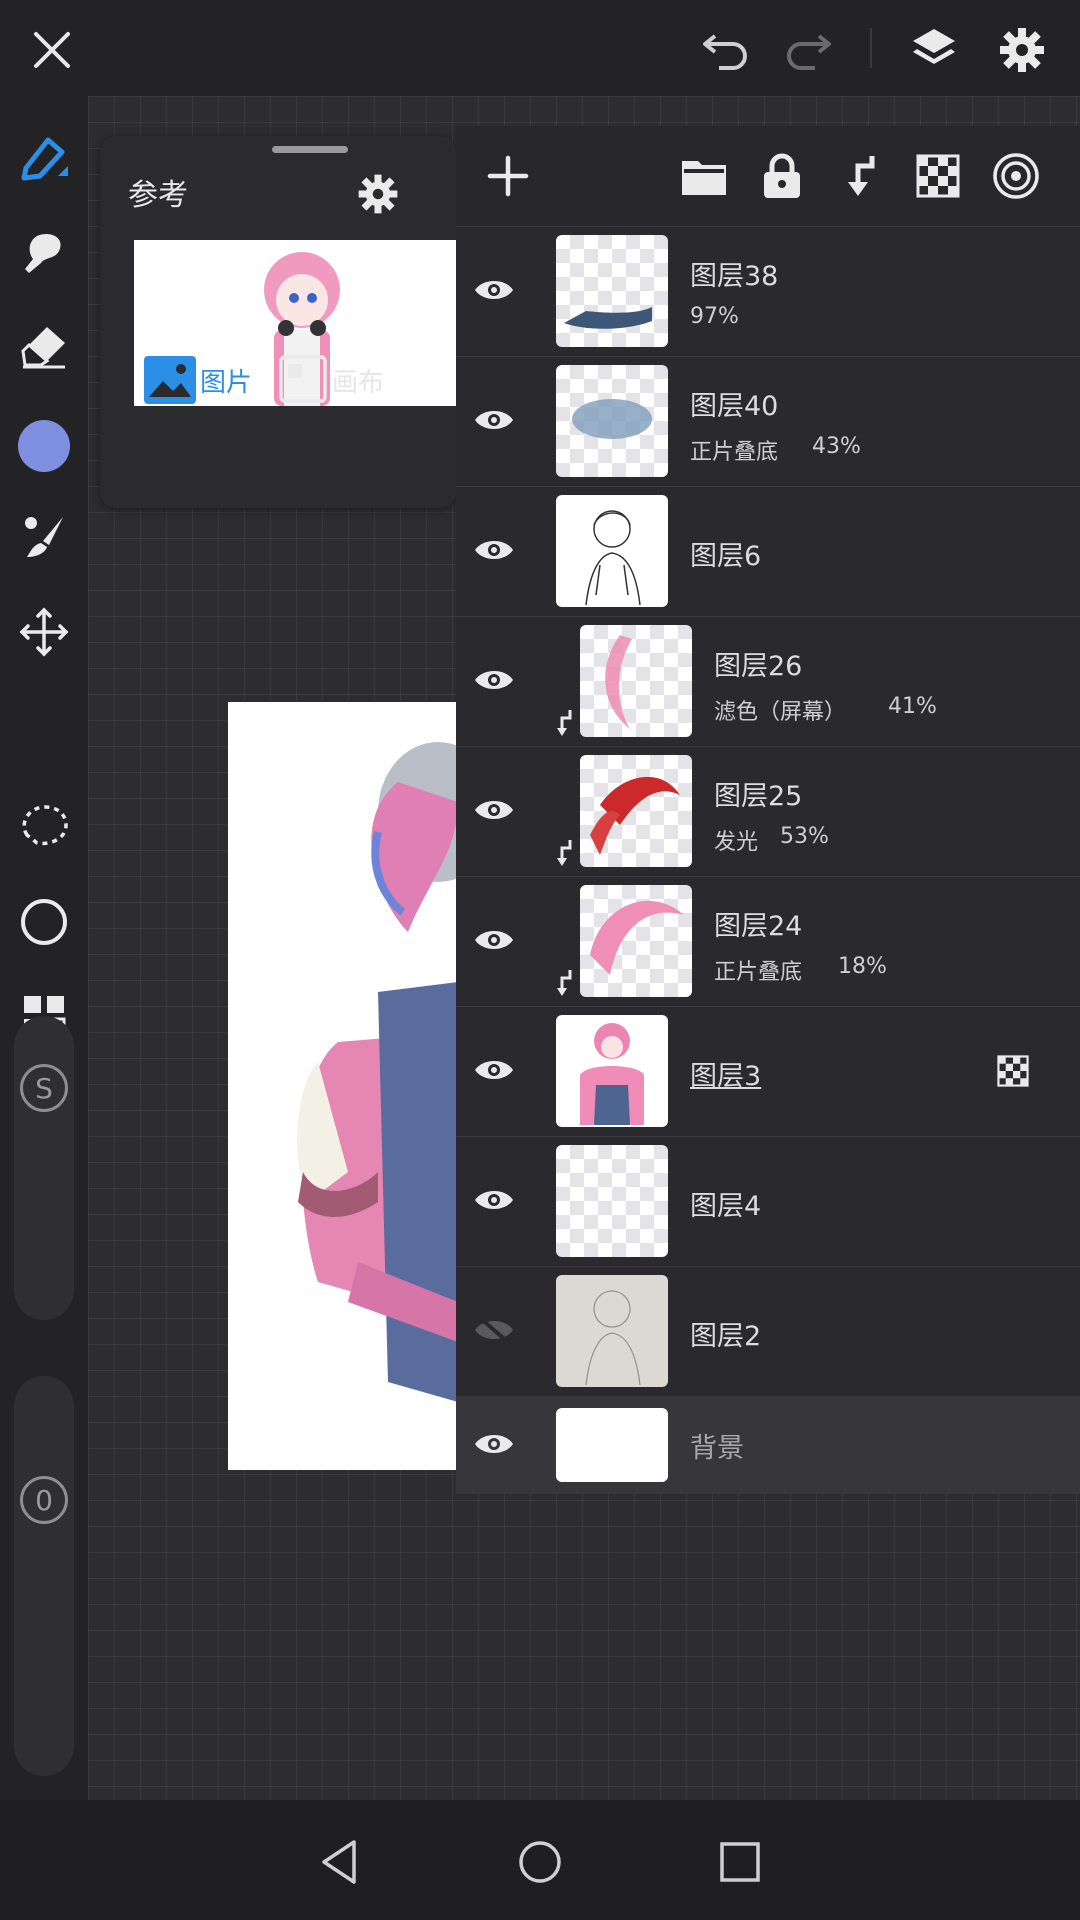 Image resolution: width=1080 pixels, height=1920 pixels. What do you see at coordinates (938, 176) in the screenshot?
I see `alpha-lock-icon` at bounding box center [938, 176].